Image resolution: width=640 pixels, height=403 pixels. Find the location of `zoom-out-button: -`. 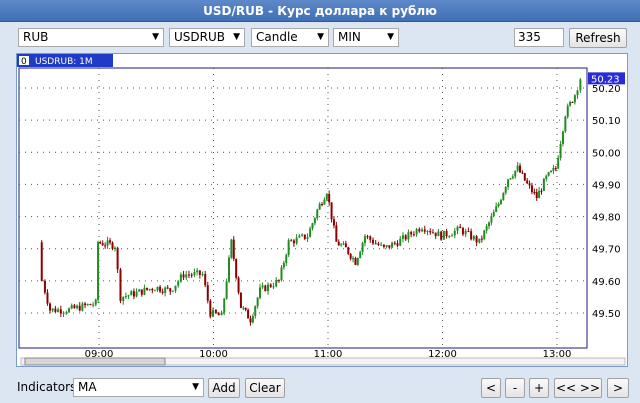

zoom-out-button: - is located at coordinates (515, 388).